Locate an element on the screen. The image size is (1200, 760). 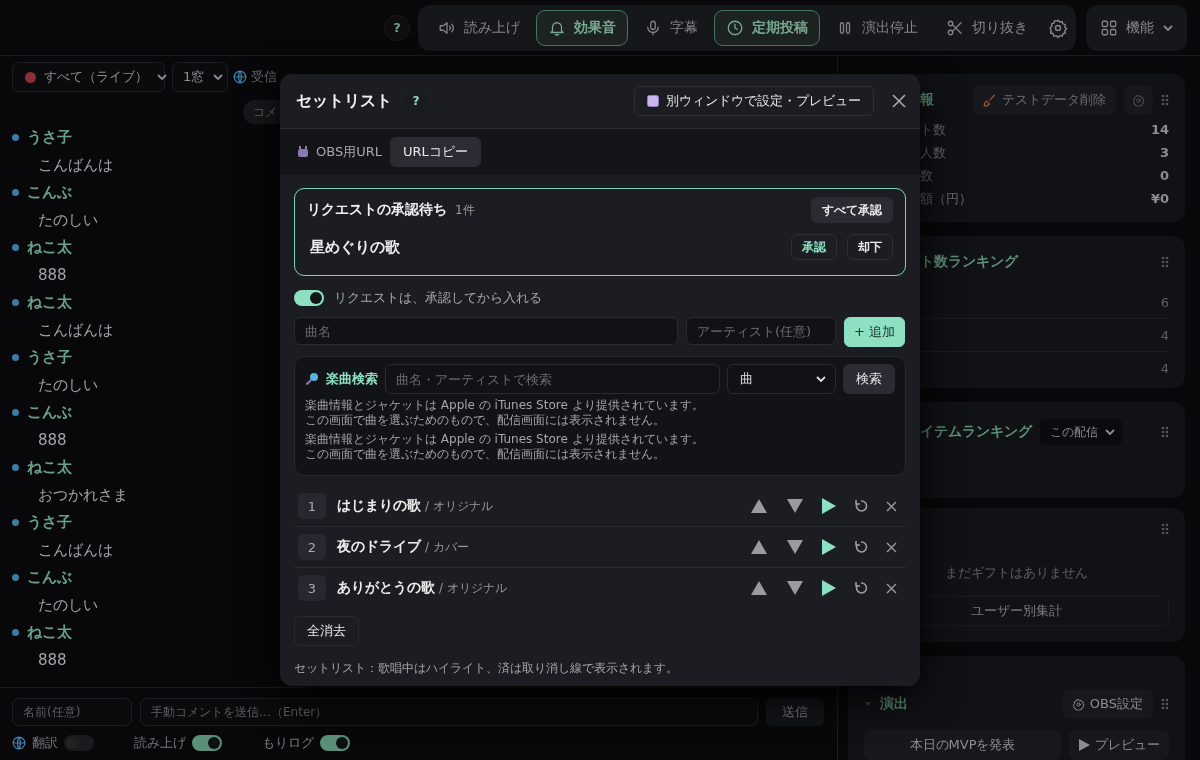
obs-settings-button: OBS設定 is located at coordinates (1107, 704).